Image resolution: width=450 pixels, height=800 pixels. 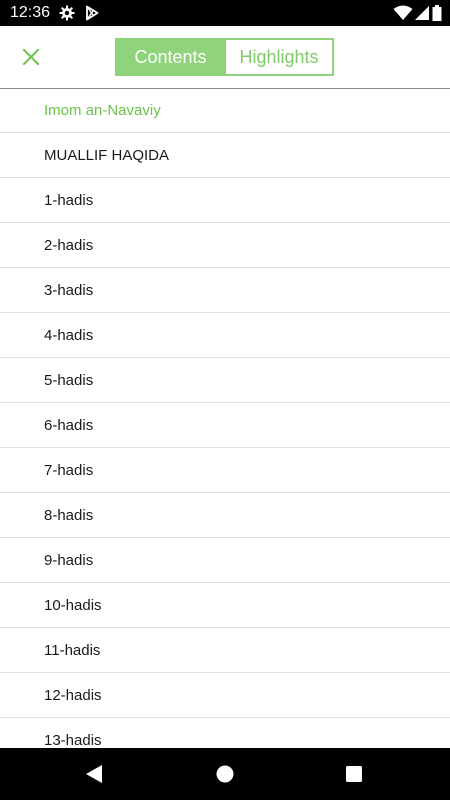 I want to click on list-item: 2-hadis, so click(x=225, y=245).